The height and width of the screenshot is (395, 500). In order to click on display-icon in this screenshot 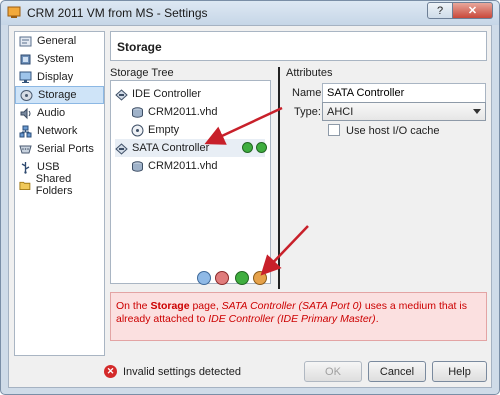, I will do `click(25, 77)`.